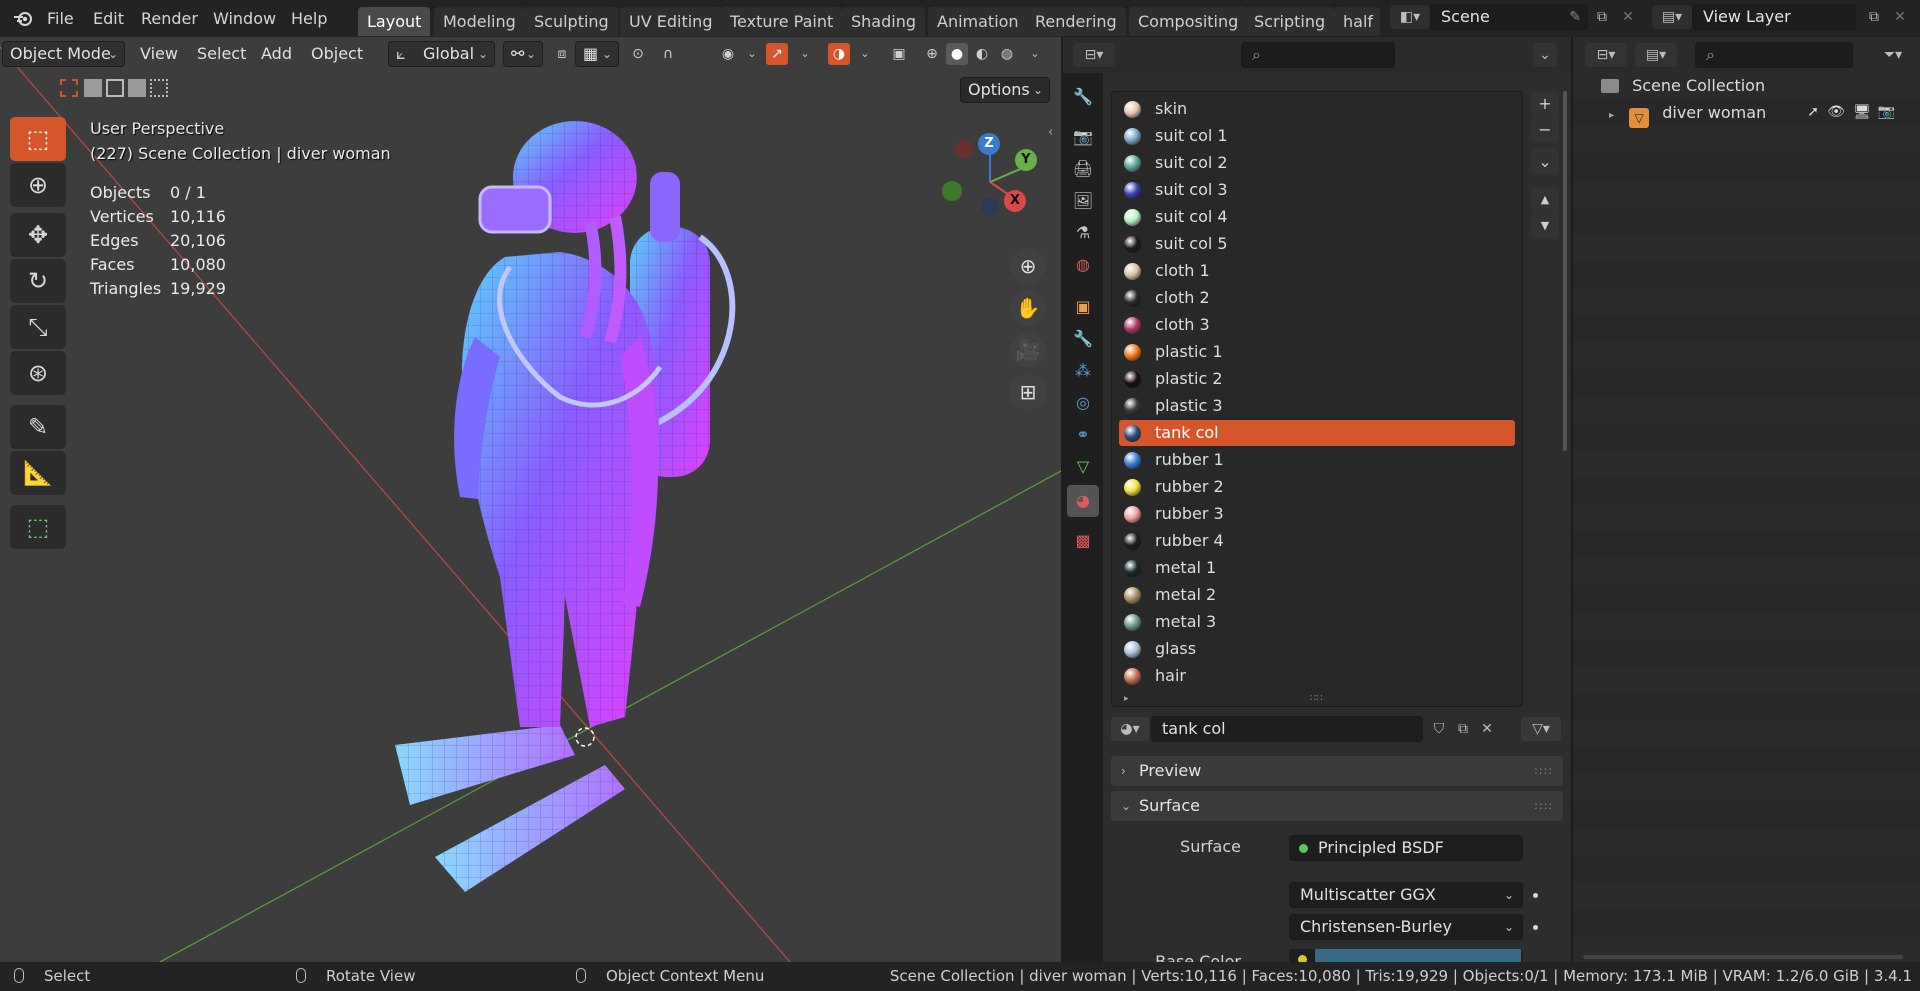 Image resolution: width=1920 pixels, height=991 pixels. What do you see at coordinates (38, 373) in the screenshot?
I see `transform-tool-icon: ⊛` at bounding box center [38, 373].